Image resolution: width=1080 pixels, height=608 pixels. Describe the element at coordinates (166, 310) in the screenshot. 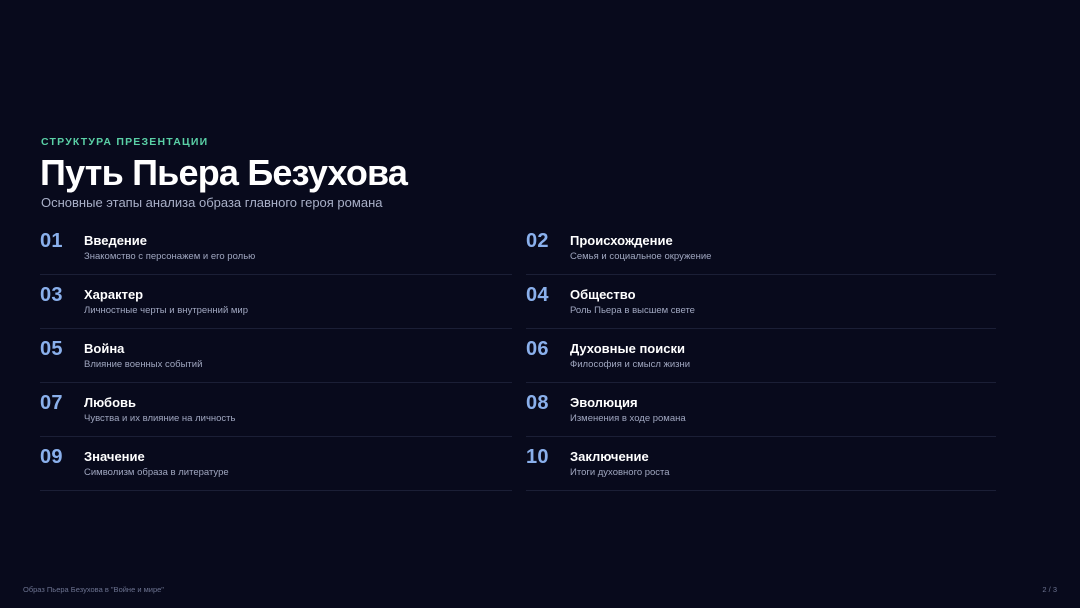

I see `agenda-item-description: Личностные черты и внутренний мир` at that location.